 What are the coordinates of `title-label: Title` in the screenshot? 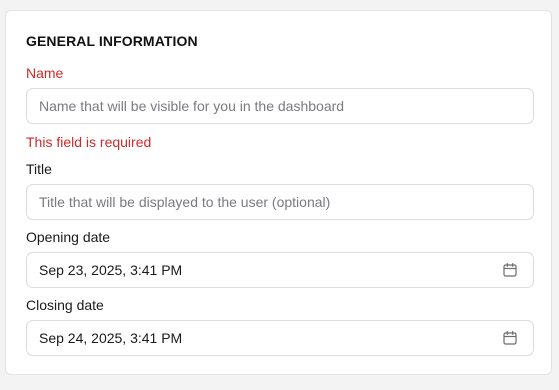 It's located at (39, 169).